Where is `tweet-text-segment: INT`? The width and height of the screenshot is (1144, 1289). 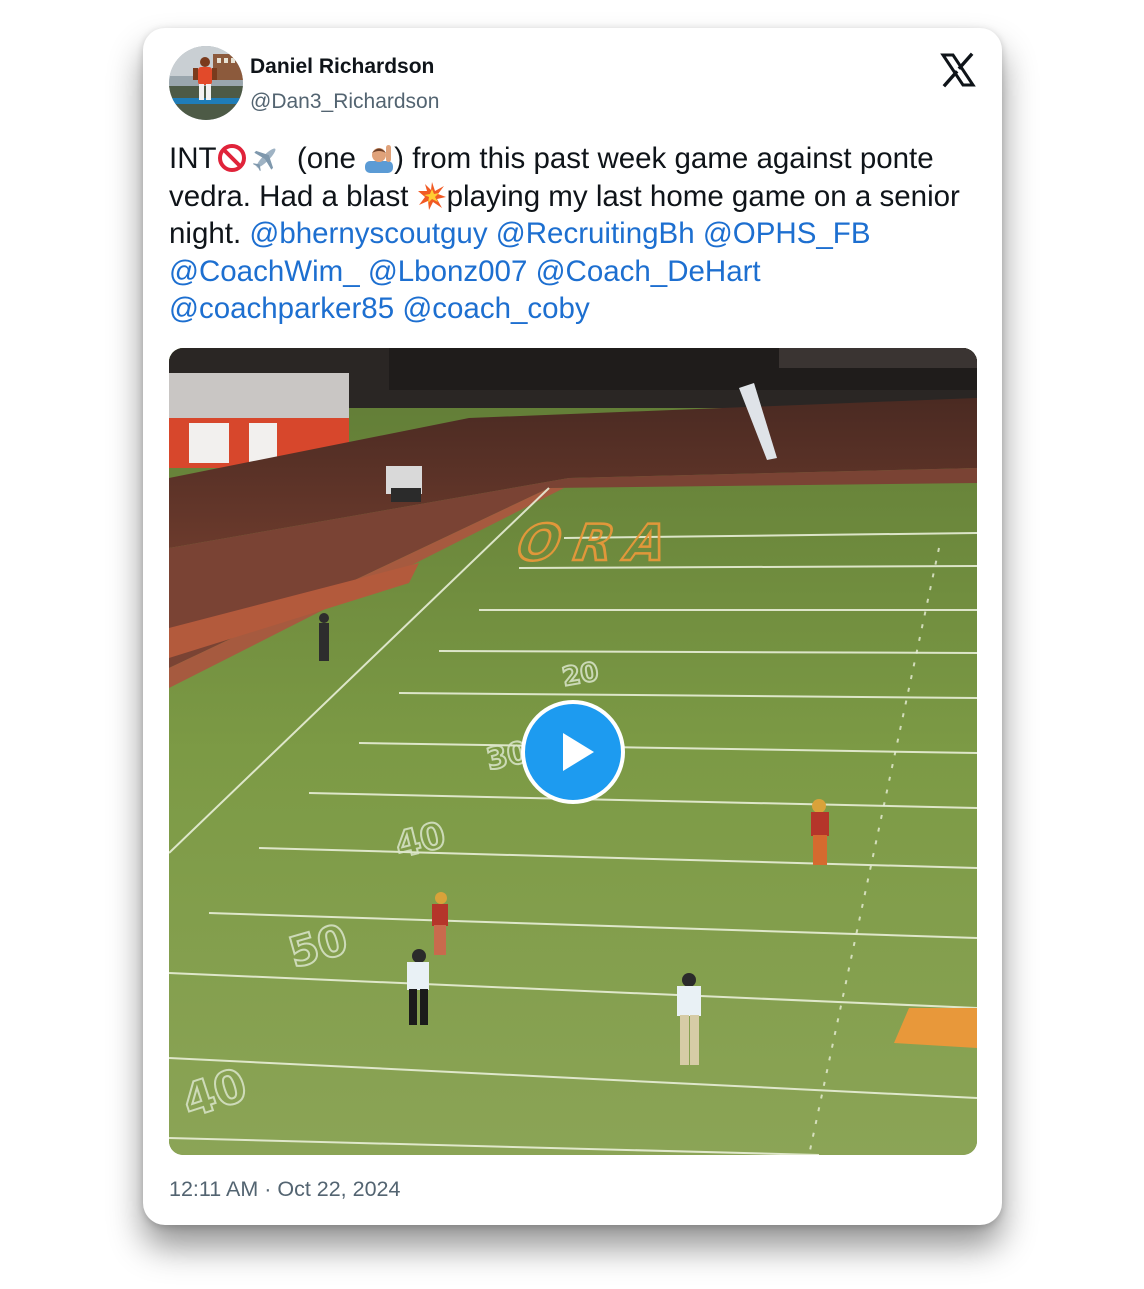
tweet-text-segment: INT is located at coordinates (193, 158).